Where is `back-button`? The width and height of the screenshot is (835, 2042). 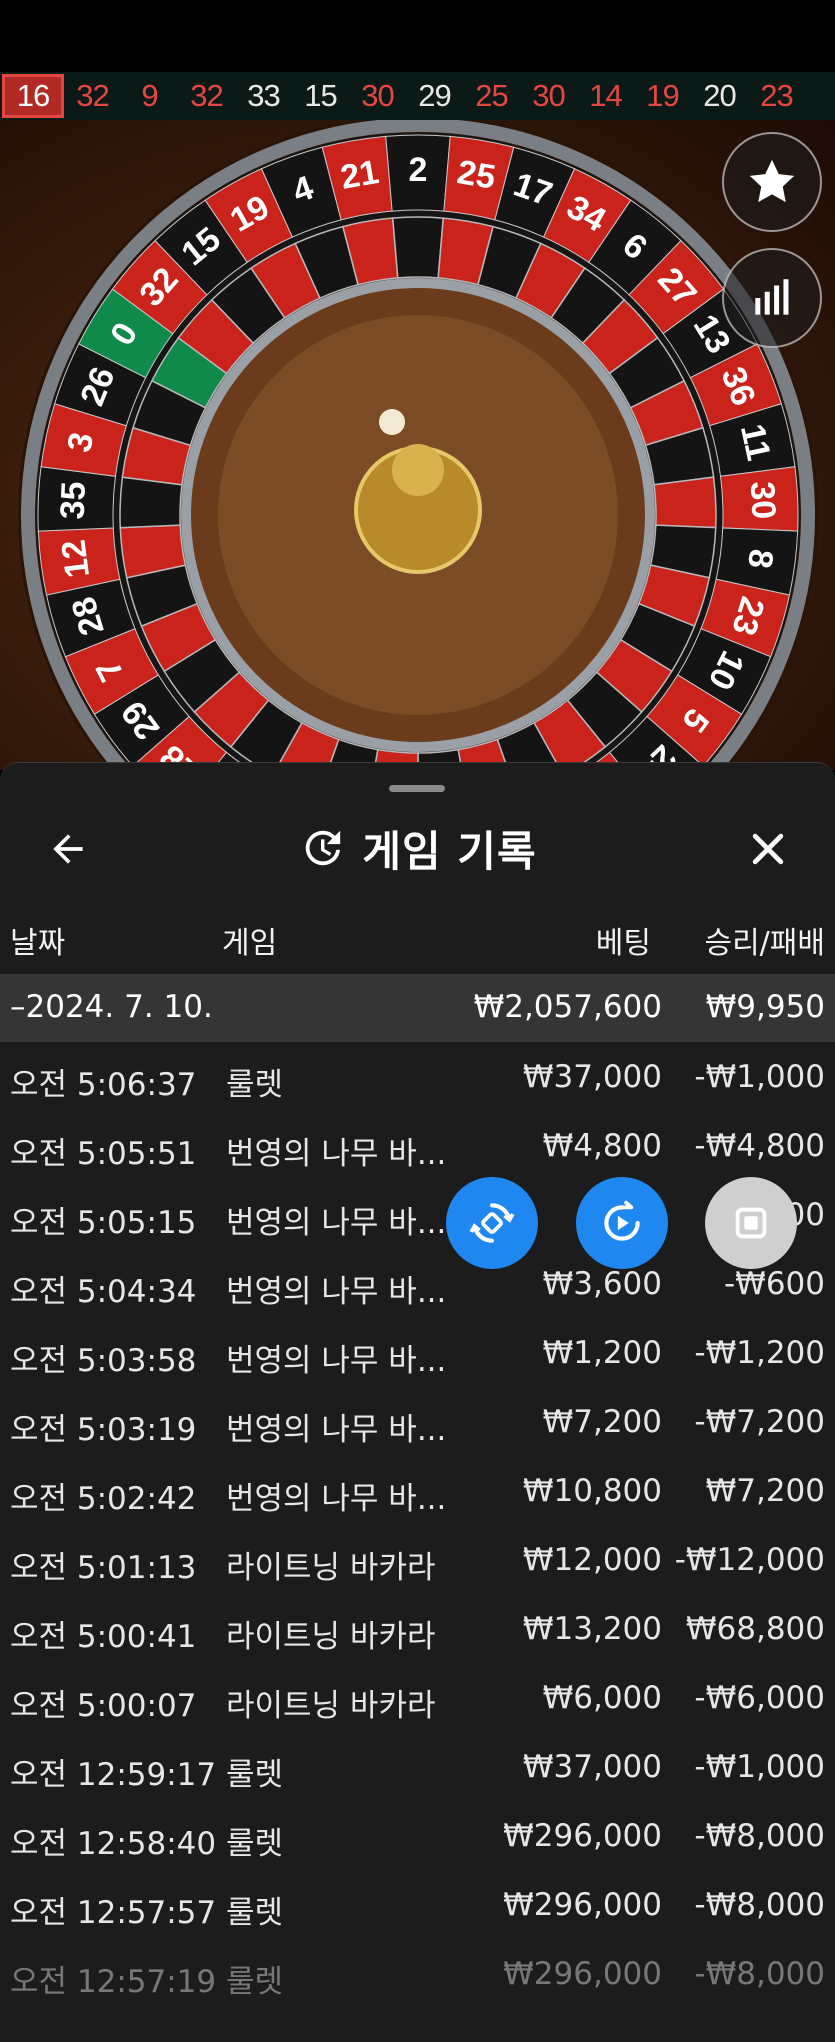
back-button is located at coordinates (68, 849).